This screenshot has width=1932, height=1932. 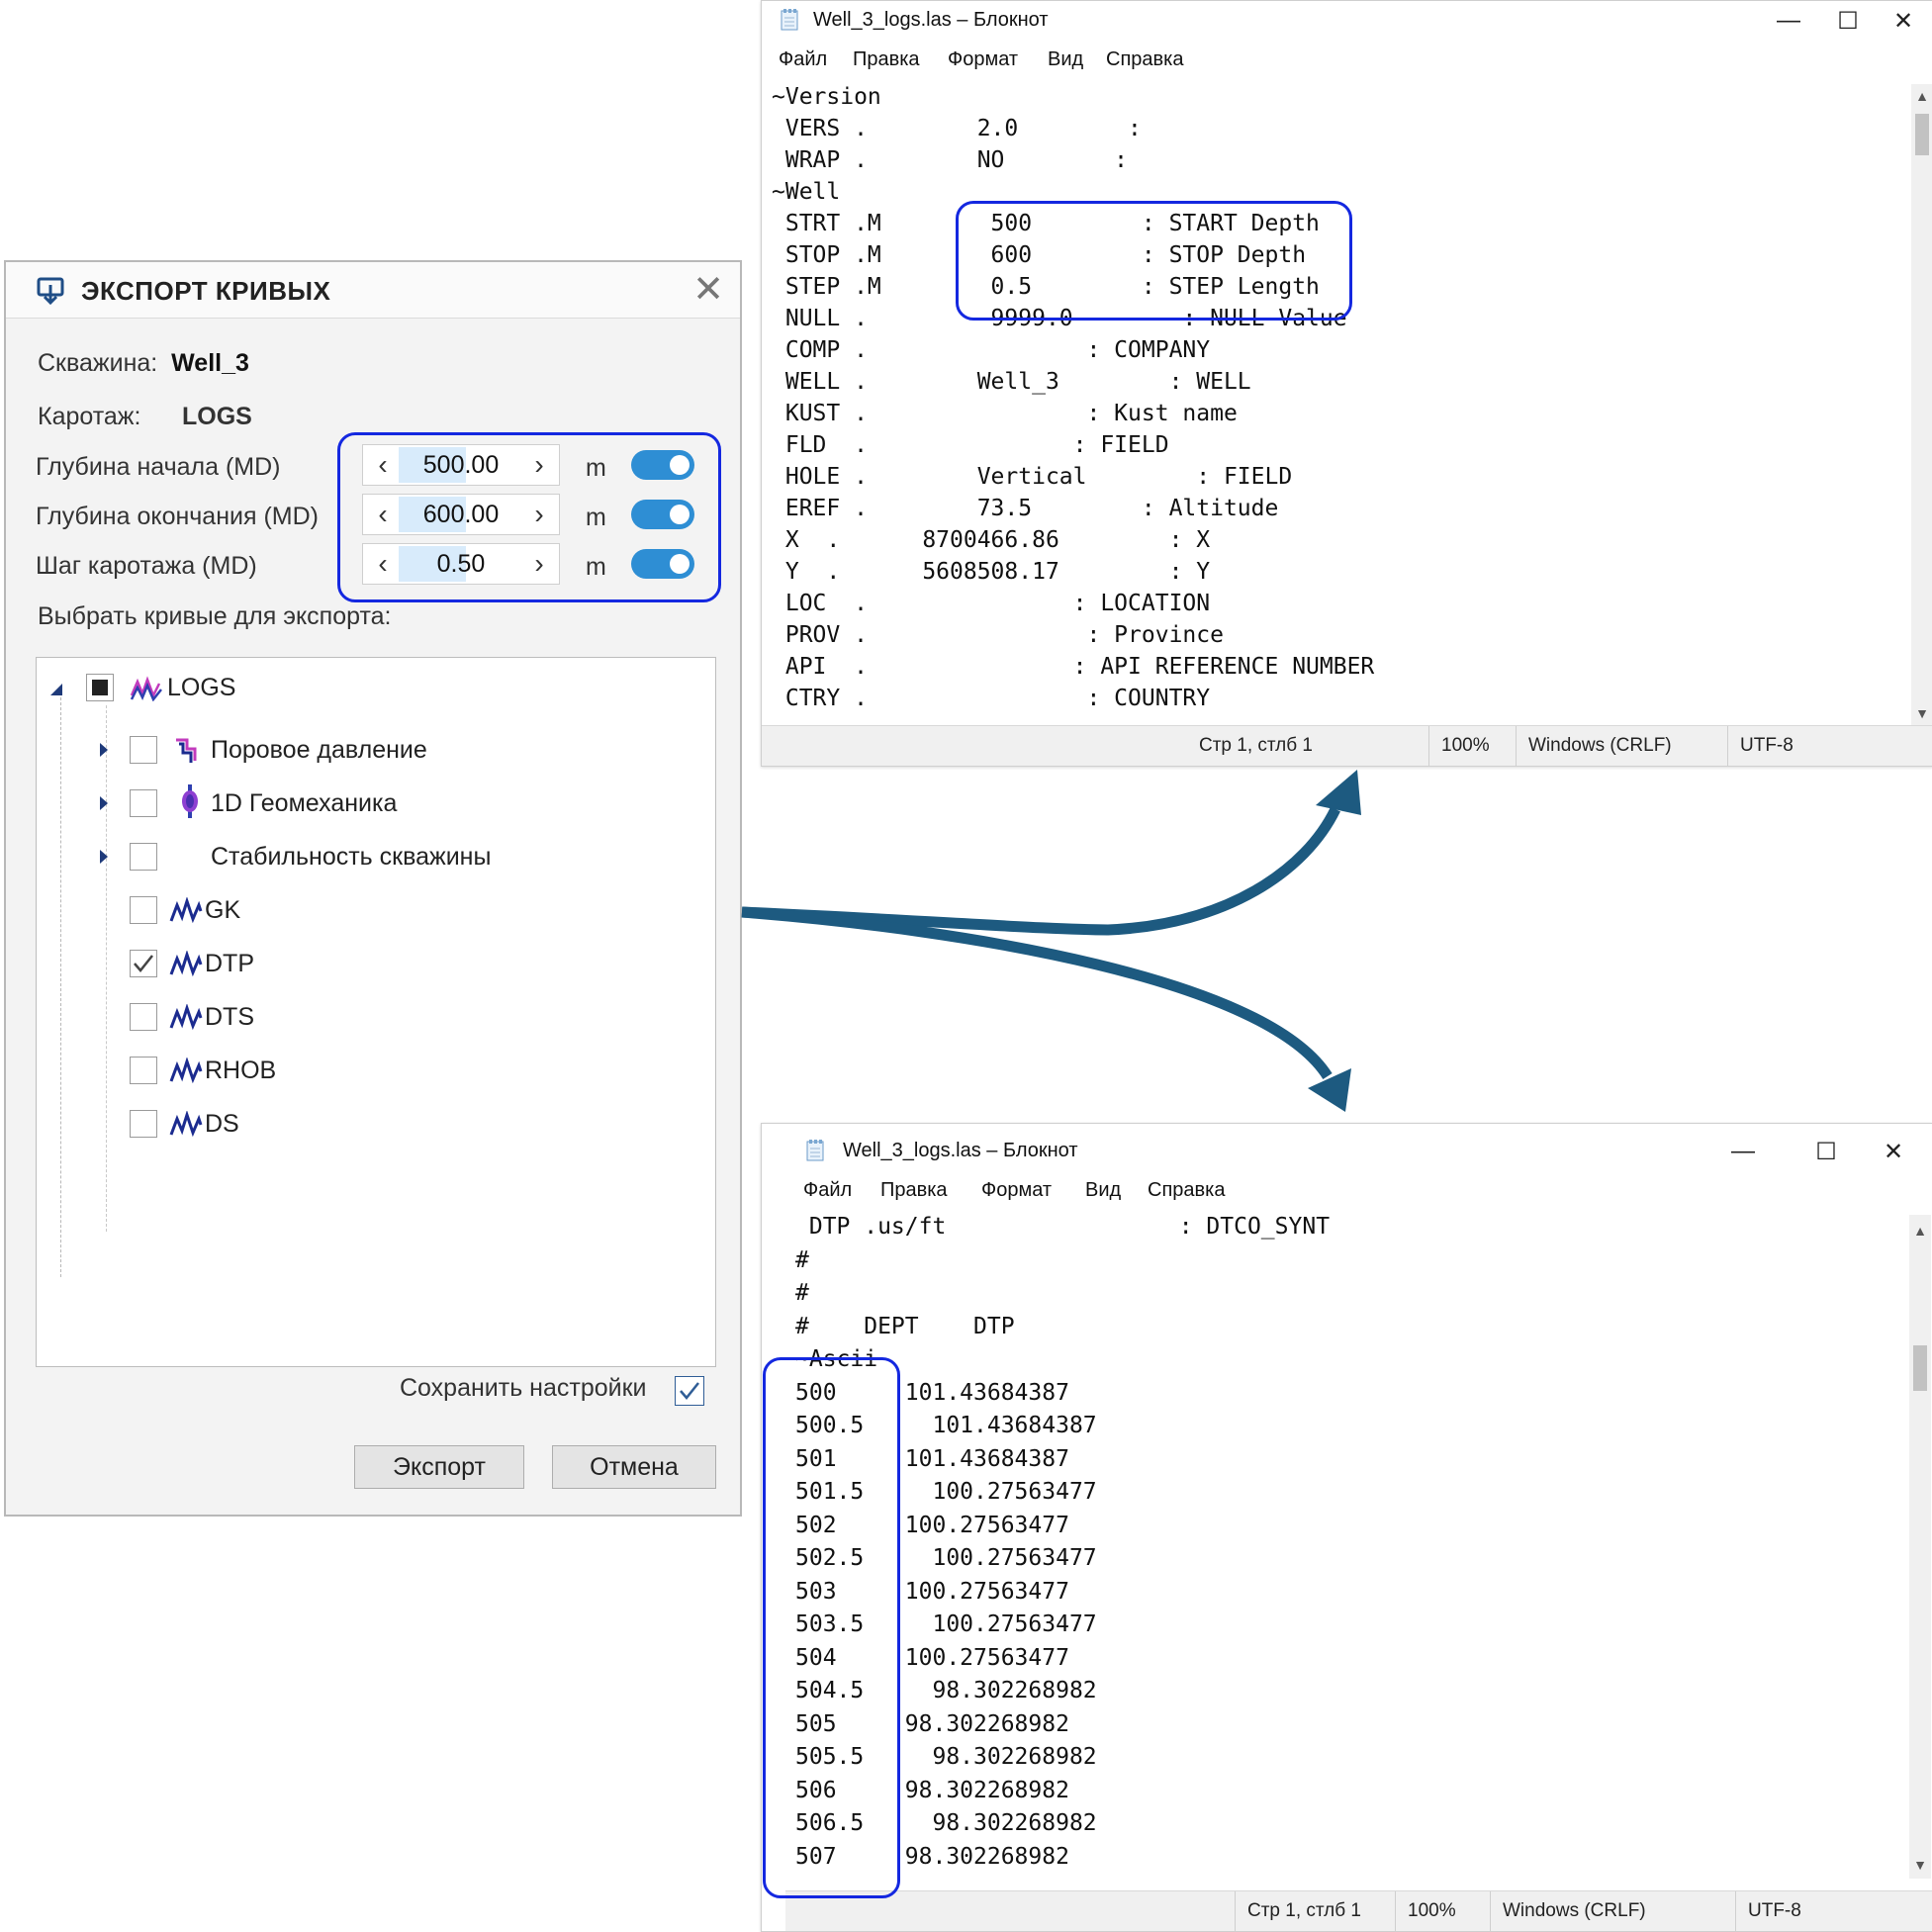 What do you see at coordinates (951, 160) in the screenshot?
I see `text-line: WRAP . NO :` at bounding box center [951, 160].